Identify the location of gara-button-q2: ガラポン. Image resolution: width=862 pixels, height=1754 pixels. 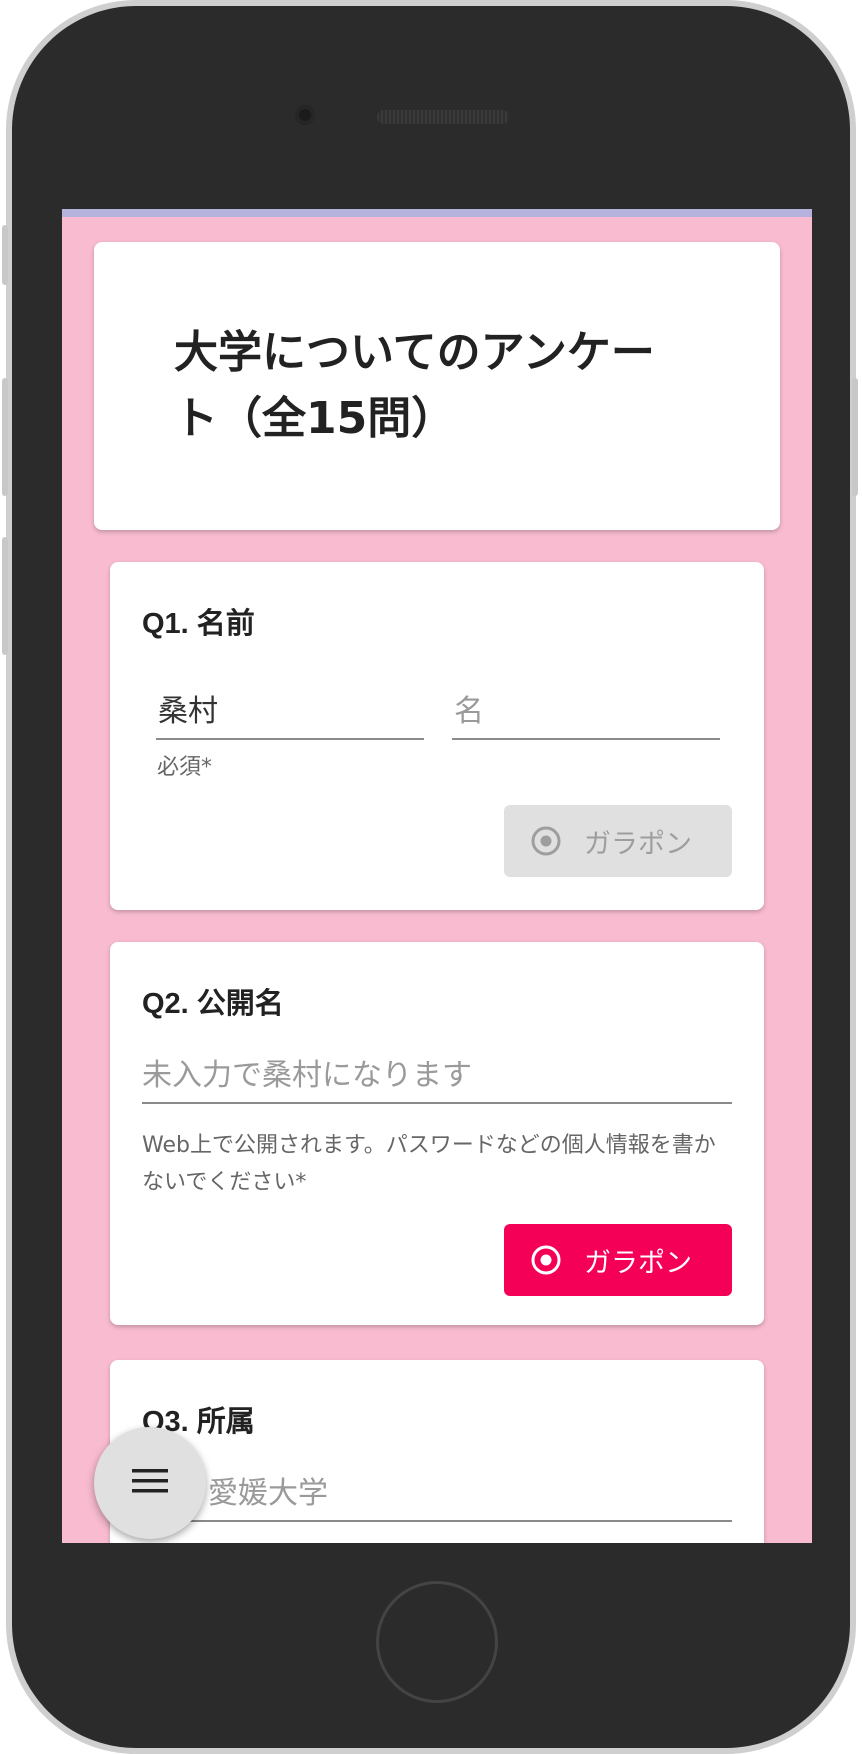
(618, 1260).